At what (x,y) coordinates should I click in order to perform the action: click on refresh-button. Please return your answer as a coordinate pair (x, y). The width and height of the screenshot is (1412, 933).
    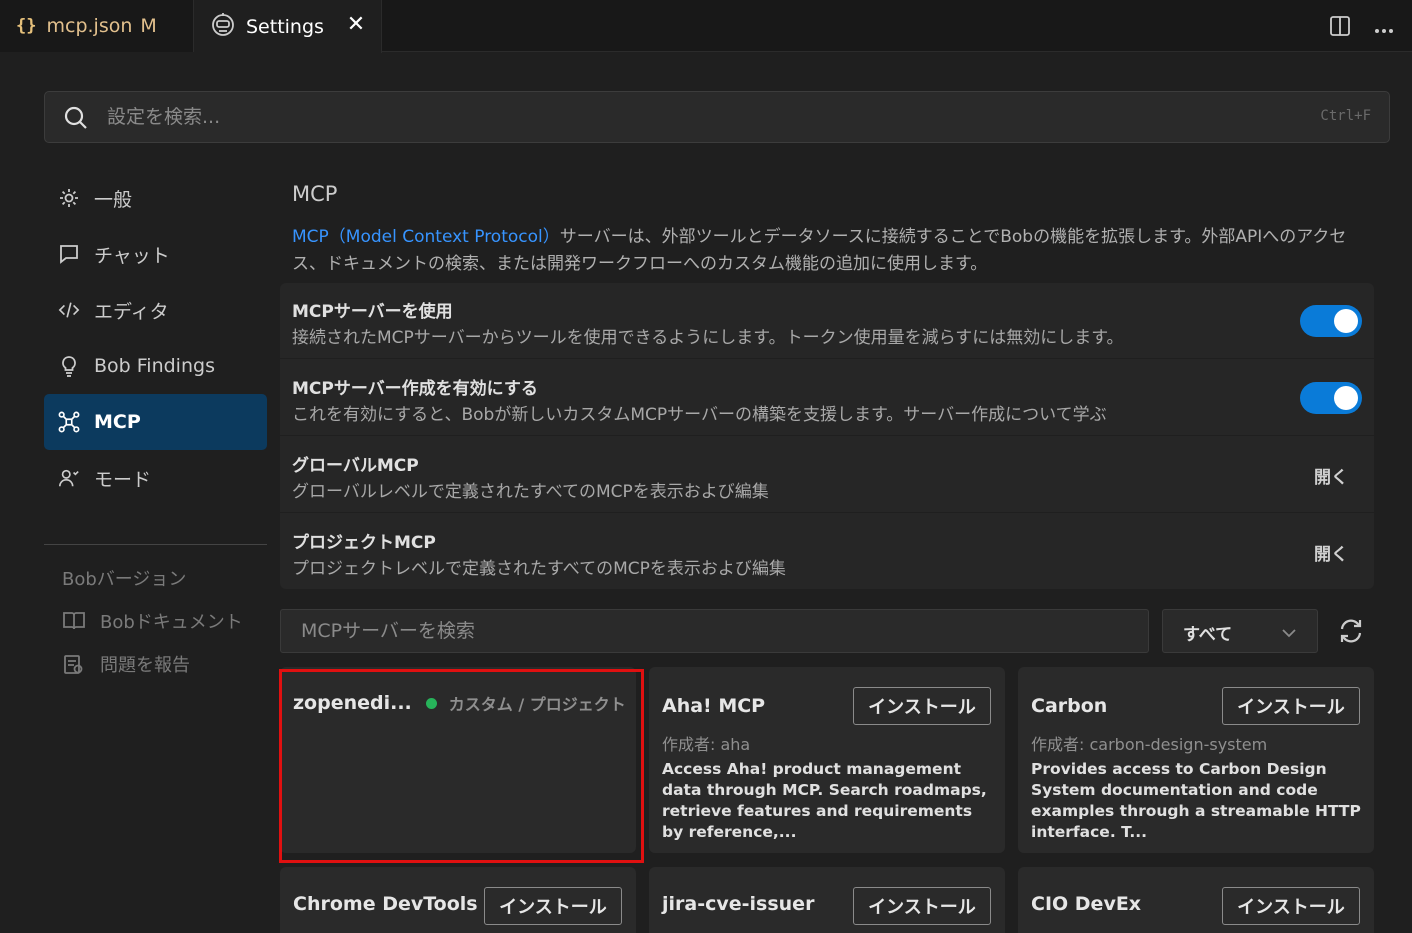
    Looking at the image, I should click on (1352, 632).